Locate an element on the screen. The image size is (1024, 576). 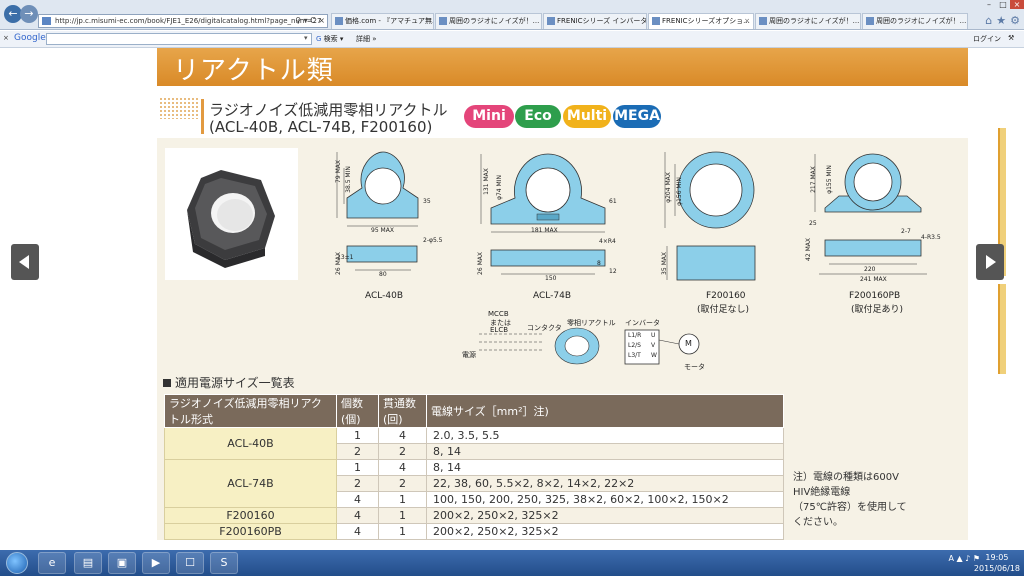
badge-mega: MEGA is located at coordinates (637, 116).